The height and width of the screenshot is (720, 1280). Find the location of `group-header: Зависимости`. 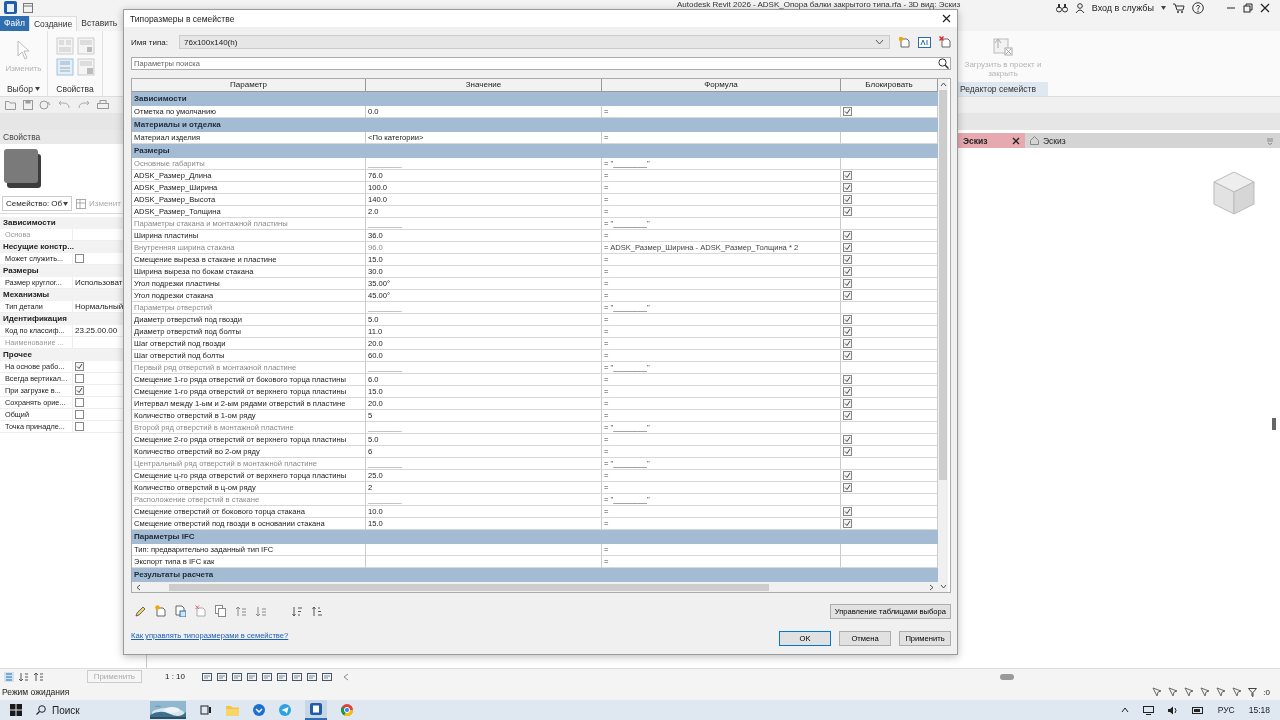

group-header: Зависимости is located at coordinates (535, 99).